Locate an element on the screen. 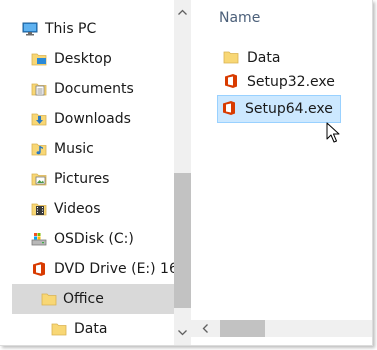 The image size is (377, 350). nav-item-osdisk: OSDisk (C:) is located at coordinates (87, 239).